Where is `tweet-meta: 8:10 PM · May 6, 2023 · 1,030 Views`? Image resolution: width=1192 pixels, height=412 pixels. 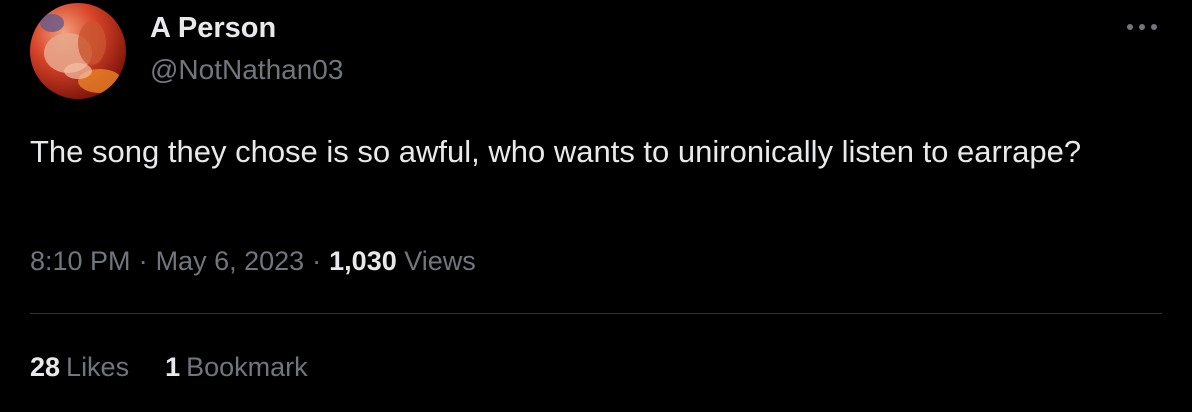
tweet-meta: 8:10 PM · May 6, 2023 · 1,030 Views is located at coordinates (253, 261).